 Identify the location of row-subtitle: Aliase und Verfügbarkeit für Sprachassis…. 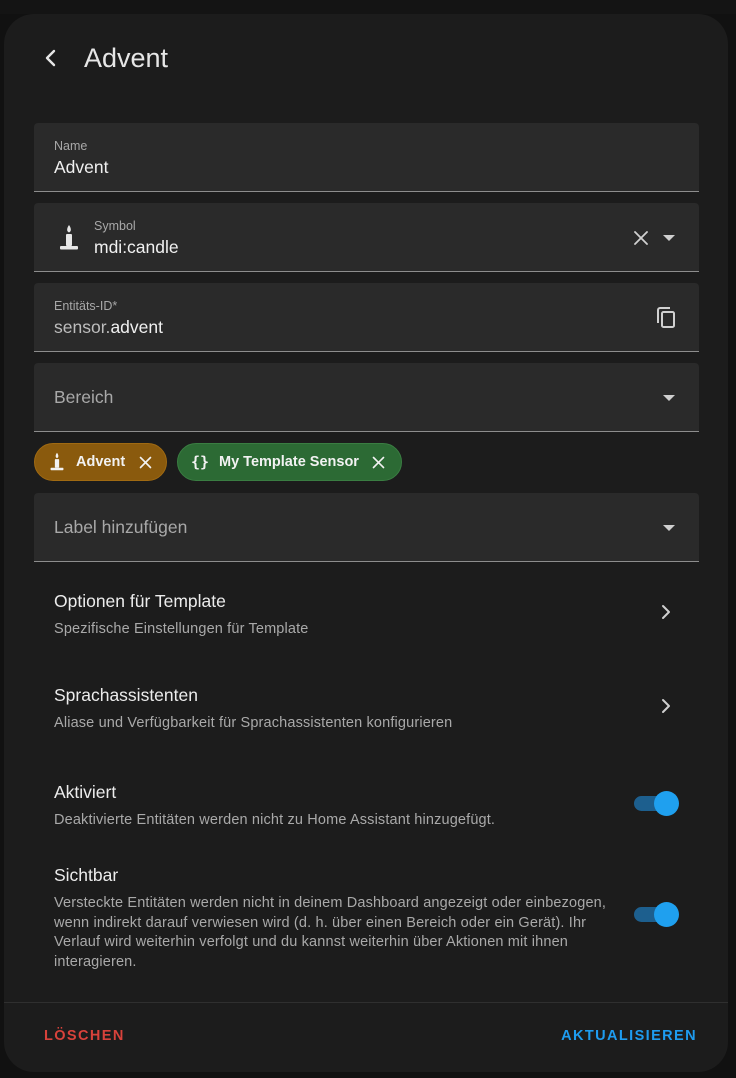
(253, 723).